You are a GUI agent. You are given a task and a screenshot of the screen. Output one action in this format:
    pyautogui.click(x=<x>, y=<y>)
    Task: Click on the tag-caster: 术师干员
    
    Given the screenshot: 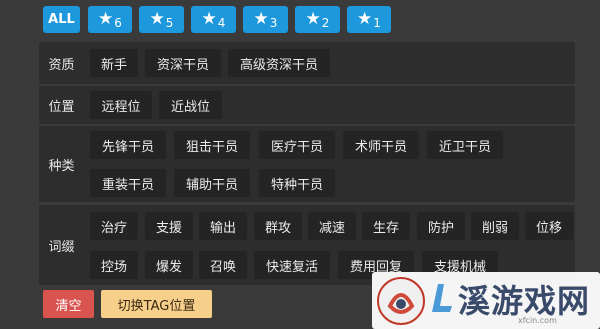 What is the action you would take?
    pyautogui.click(x=381, y=145)
    